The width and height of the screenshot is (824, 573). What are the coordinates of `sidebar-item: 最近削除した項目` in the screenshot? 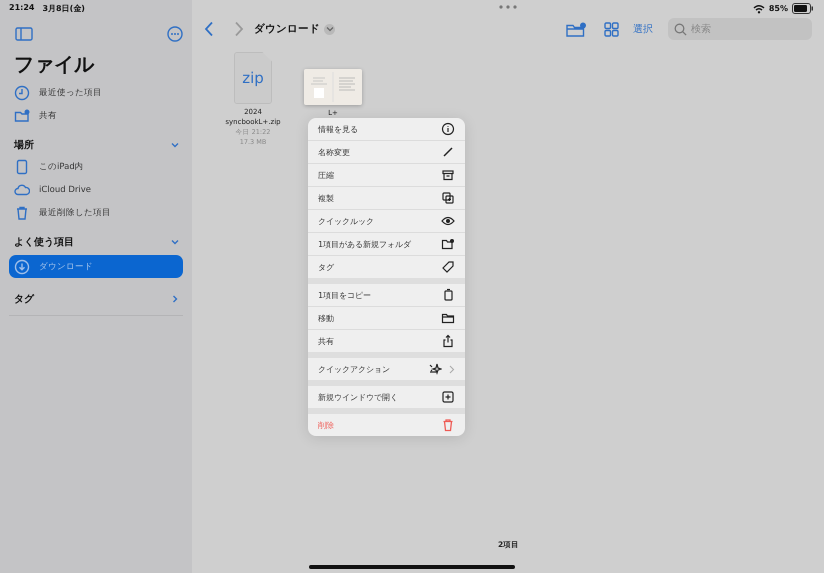 It's located at (96, 212).